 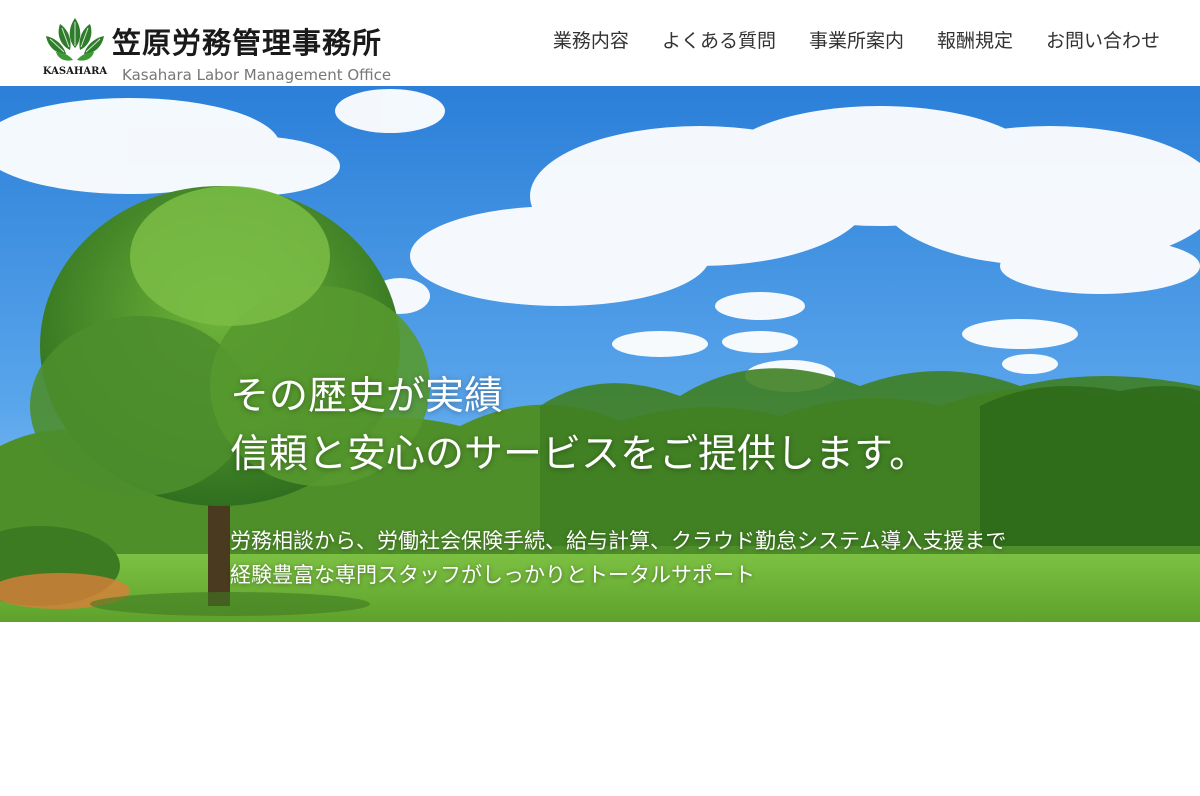 I want to click on hero-headline-line-1: その歴史が実績, so click(x=367, y=396).